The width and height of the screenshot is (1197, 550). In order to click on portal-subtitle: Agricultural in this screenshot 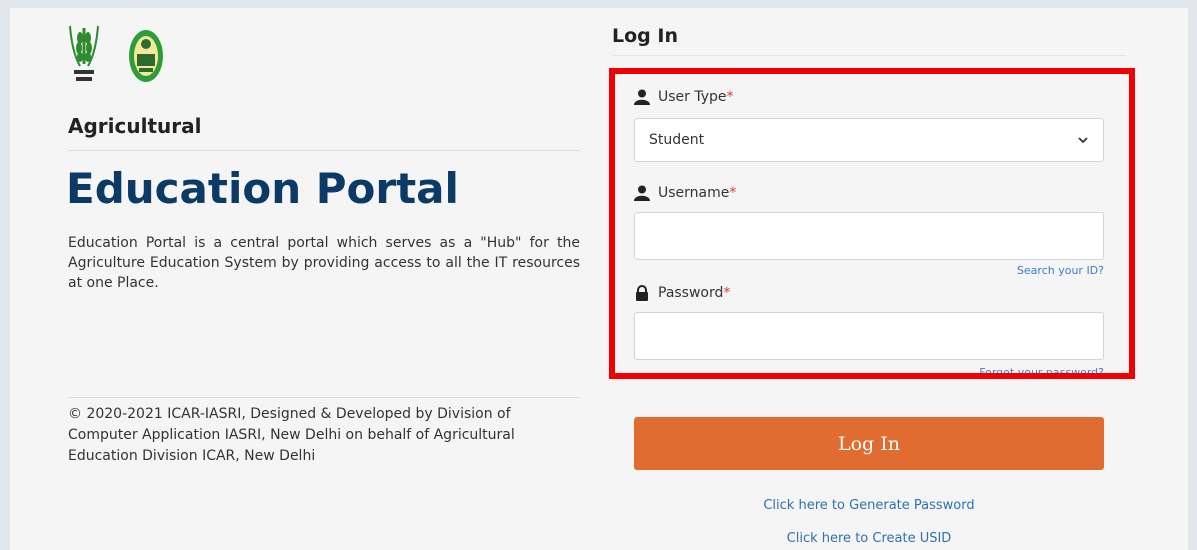, I will do `click(324, 132)`.